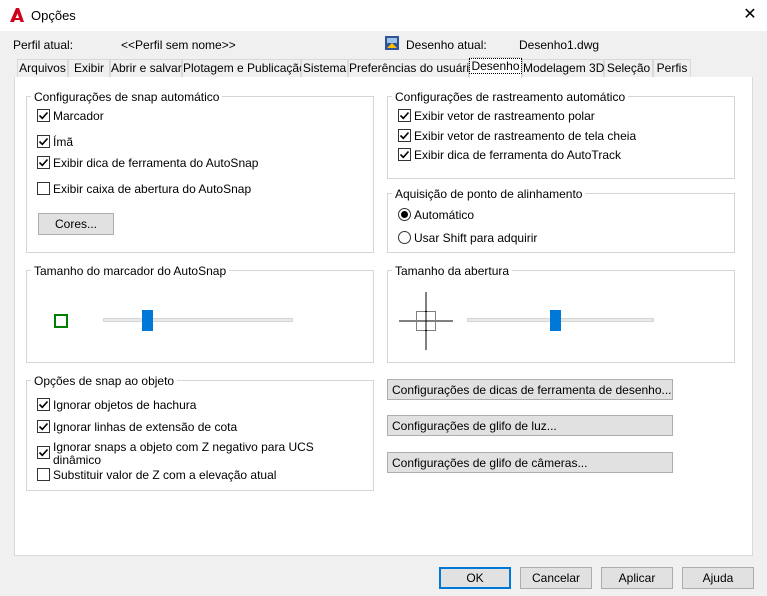 The width and height of the screenshot is (767, 596). Describe the element at coordinates (628, 68) in the screenshot. I see `tab-selecao: Seleção` at that location.